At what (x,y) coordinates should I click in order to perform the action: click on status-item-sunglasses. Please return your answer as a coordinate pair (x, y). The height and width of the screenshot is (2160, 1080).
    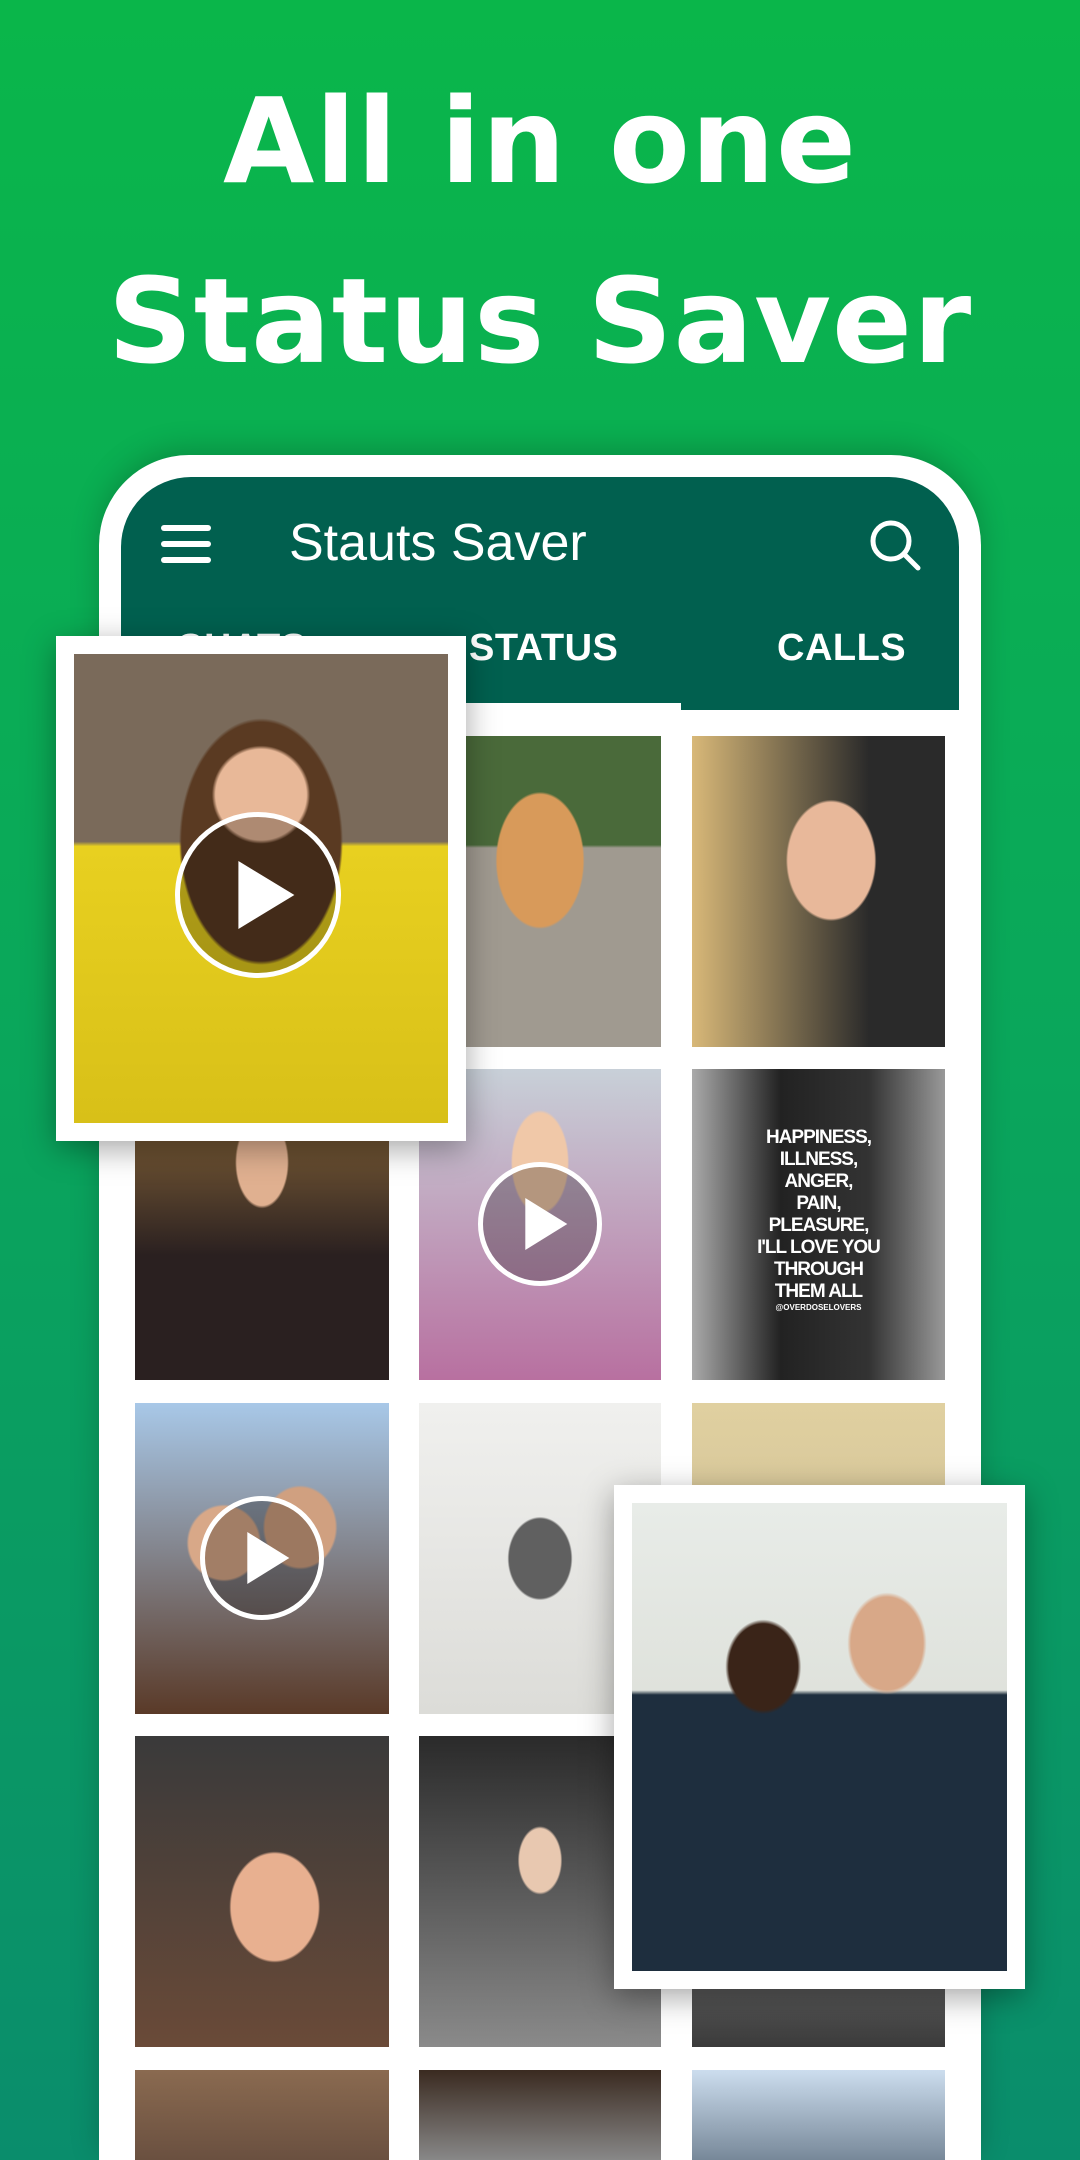
    Looking at the image, I should click on (262, 2115).